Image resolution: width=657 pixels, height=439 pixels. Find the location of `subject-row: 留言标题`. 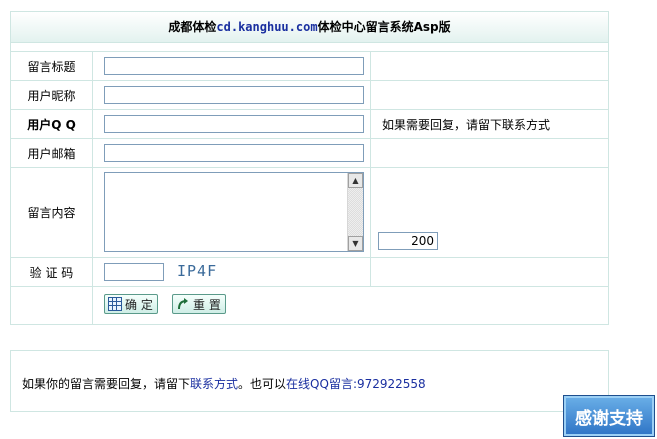

subject-row: 留言标题 is located at coordinates (309, 66).